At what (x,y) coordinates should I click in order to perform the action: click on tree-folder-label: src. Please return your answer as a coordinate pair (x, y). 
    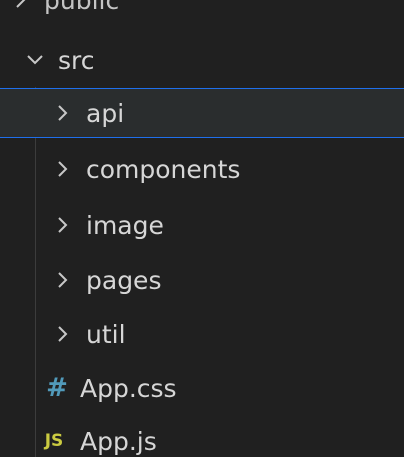
    Looking at the image, I should click on (76, 60).